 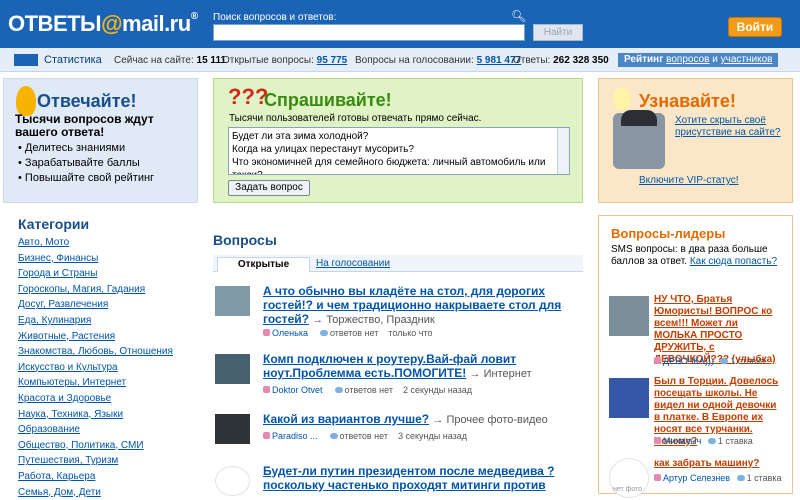 I want to click on ask-example: Когда на улицах перестанут мусорить?, so click(x=323, y=149).